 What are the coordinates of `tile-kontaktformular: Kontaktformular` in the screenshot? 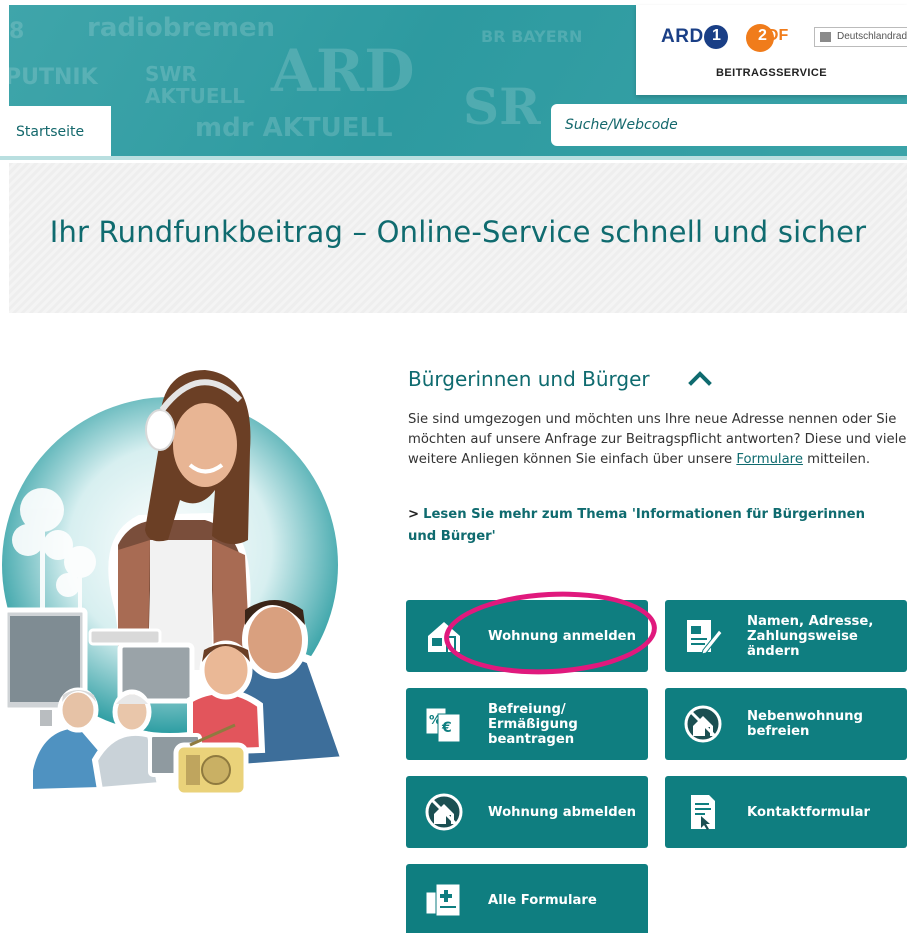 It's located at (786, 812).